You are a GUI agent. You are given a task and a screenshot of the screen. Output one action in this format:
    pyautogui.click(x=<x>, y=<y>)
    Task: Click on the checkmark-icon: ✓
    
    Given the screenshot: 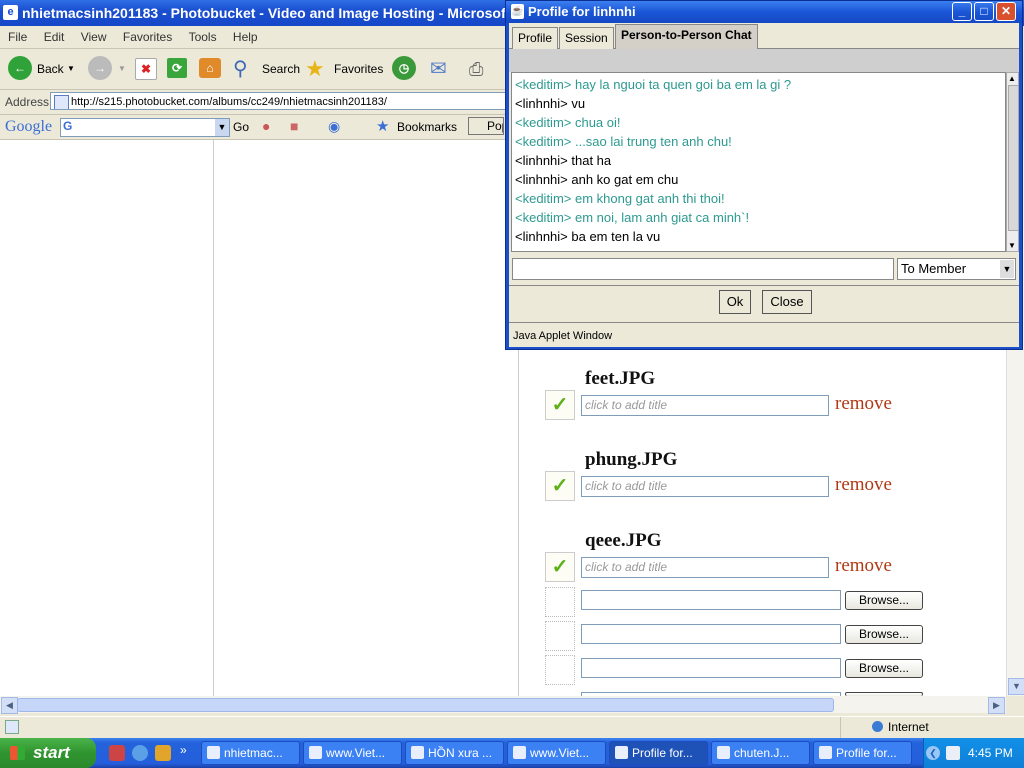 What is the action you would take?
    pyautogui.click(x=560, y=567)
    